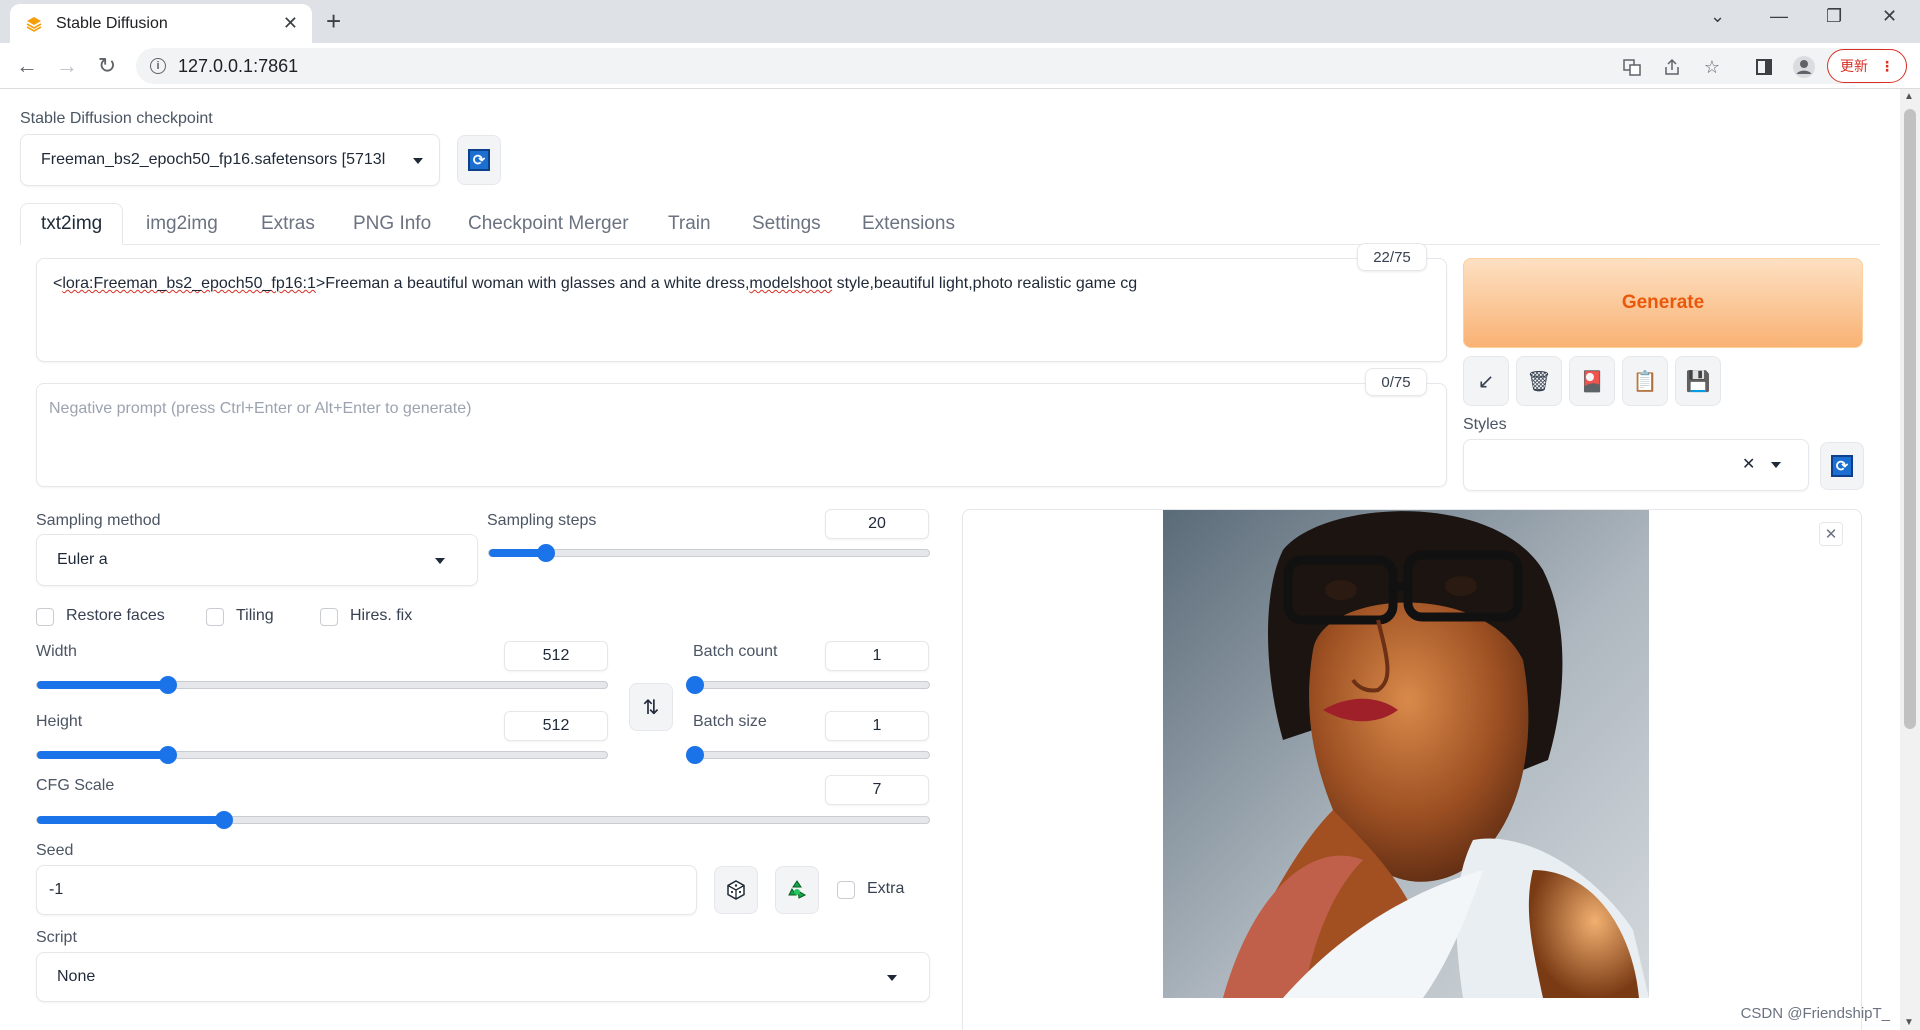 This screenshot has width=1920, height=1030. What do you see at coordinates (1485, 424) in the screenshot?
I see `styles-label: Styles` at bounding box center [1485, 424].